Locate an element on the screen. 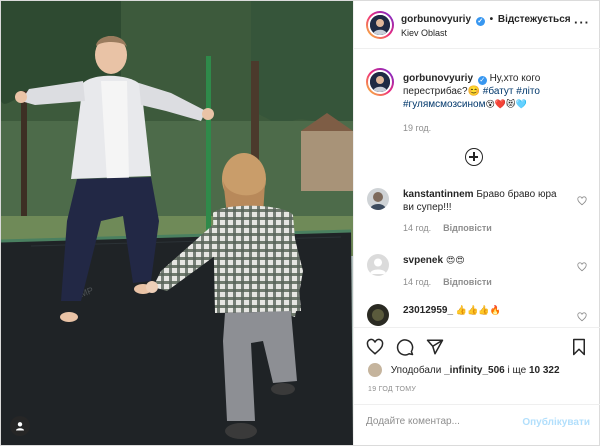 The image size is (600, 446). likes-mid: і ще is located at coordinates (517, 370).